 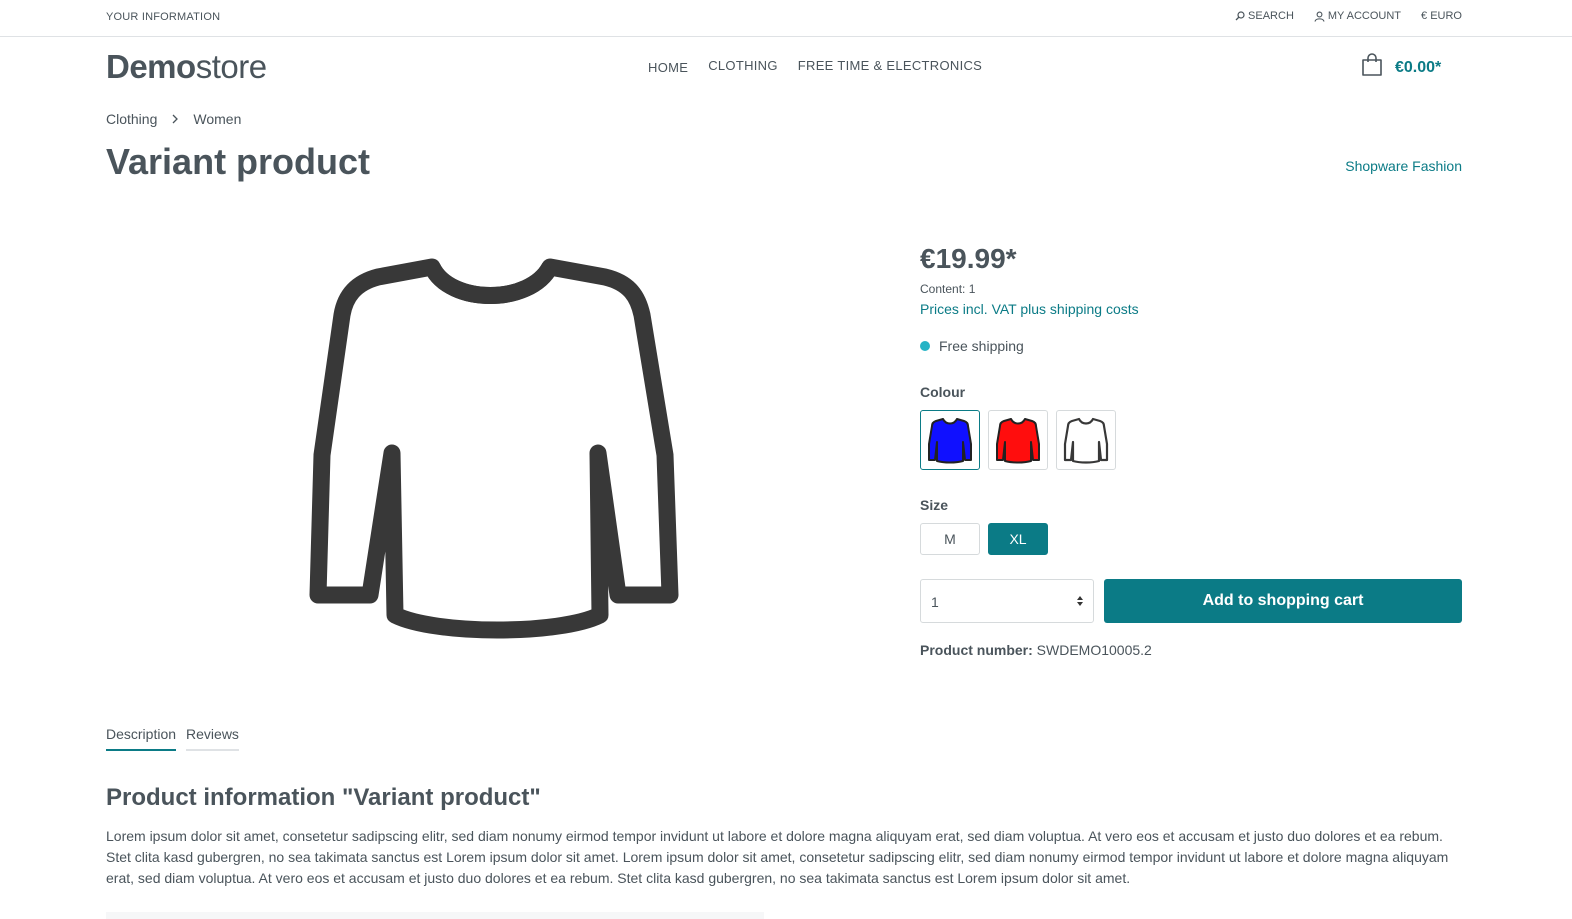 What do you see at coordinates (948, 289) in the screenshot?
I see `product-content: Content: 1` at bounding box center [948, 289].